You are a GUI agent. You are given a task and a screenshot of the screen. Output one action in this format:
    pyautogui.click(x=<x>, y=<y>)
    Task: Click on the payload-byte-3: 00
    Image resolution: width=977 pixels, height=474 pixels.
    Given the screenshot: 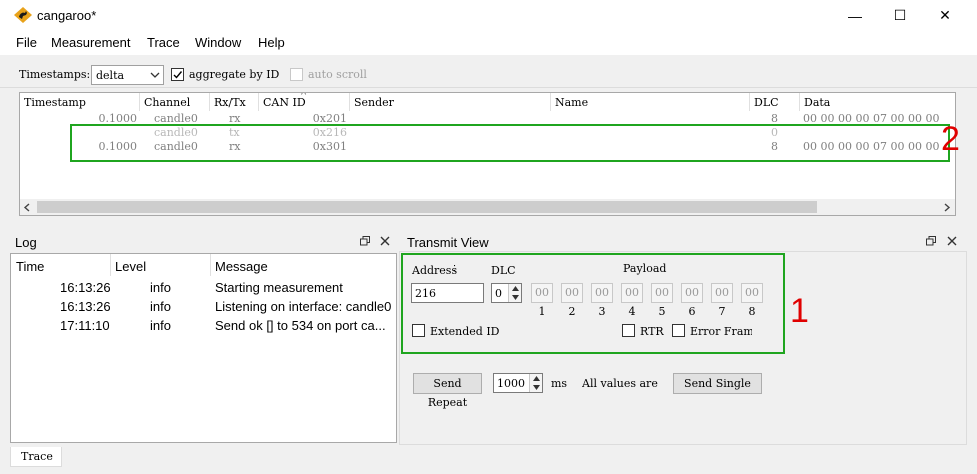 What is the action you would take?
    pyautogui.click(x=602, y=293)
    